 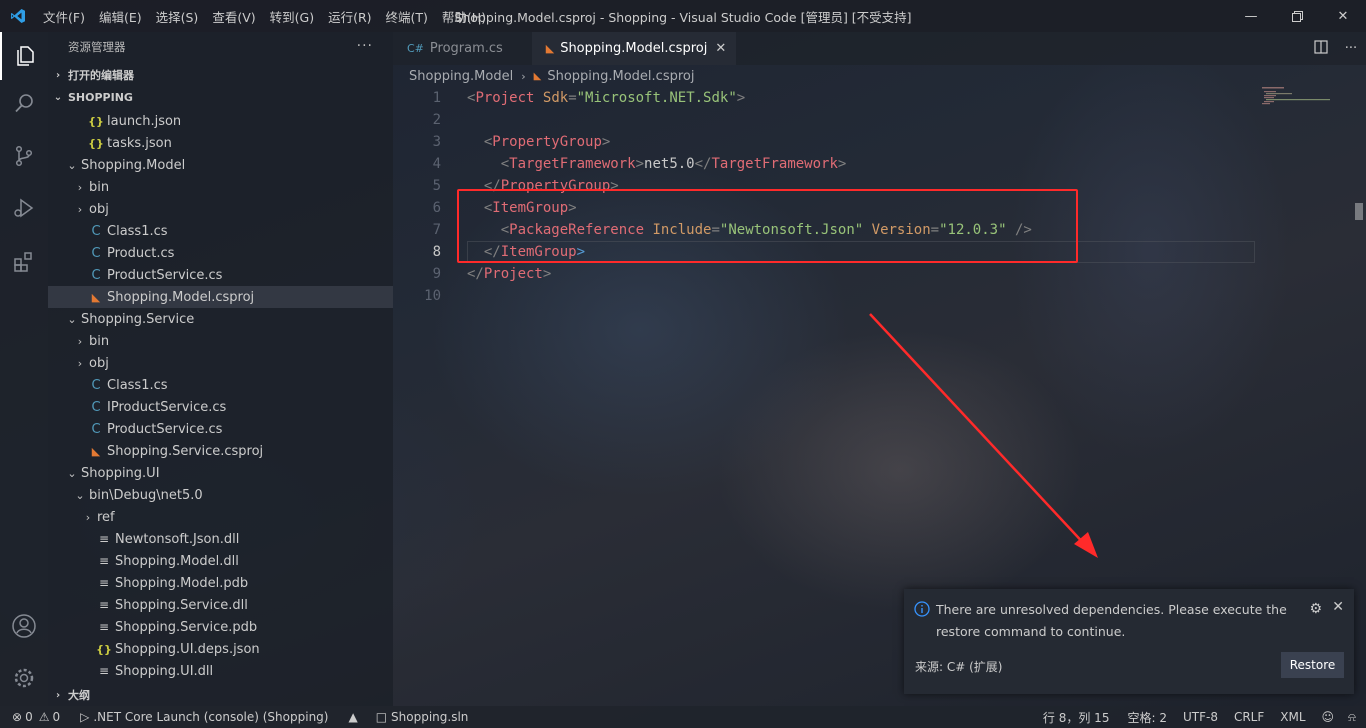 What do you see at coordinates (1343, 16) in the screenshot?
I see `close-window-icon: ✕` at bounding box center [1343, 16].